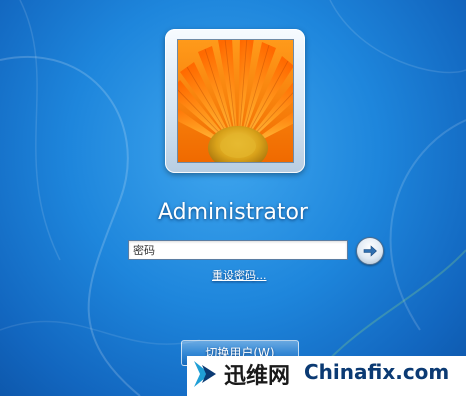 The height and width of the screenshot is (396, 466). I want to click on password-input, so click(238, 250).